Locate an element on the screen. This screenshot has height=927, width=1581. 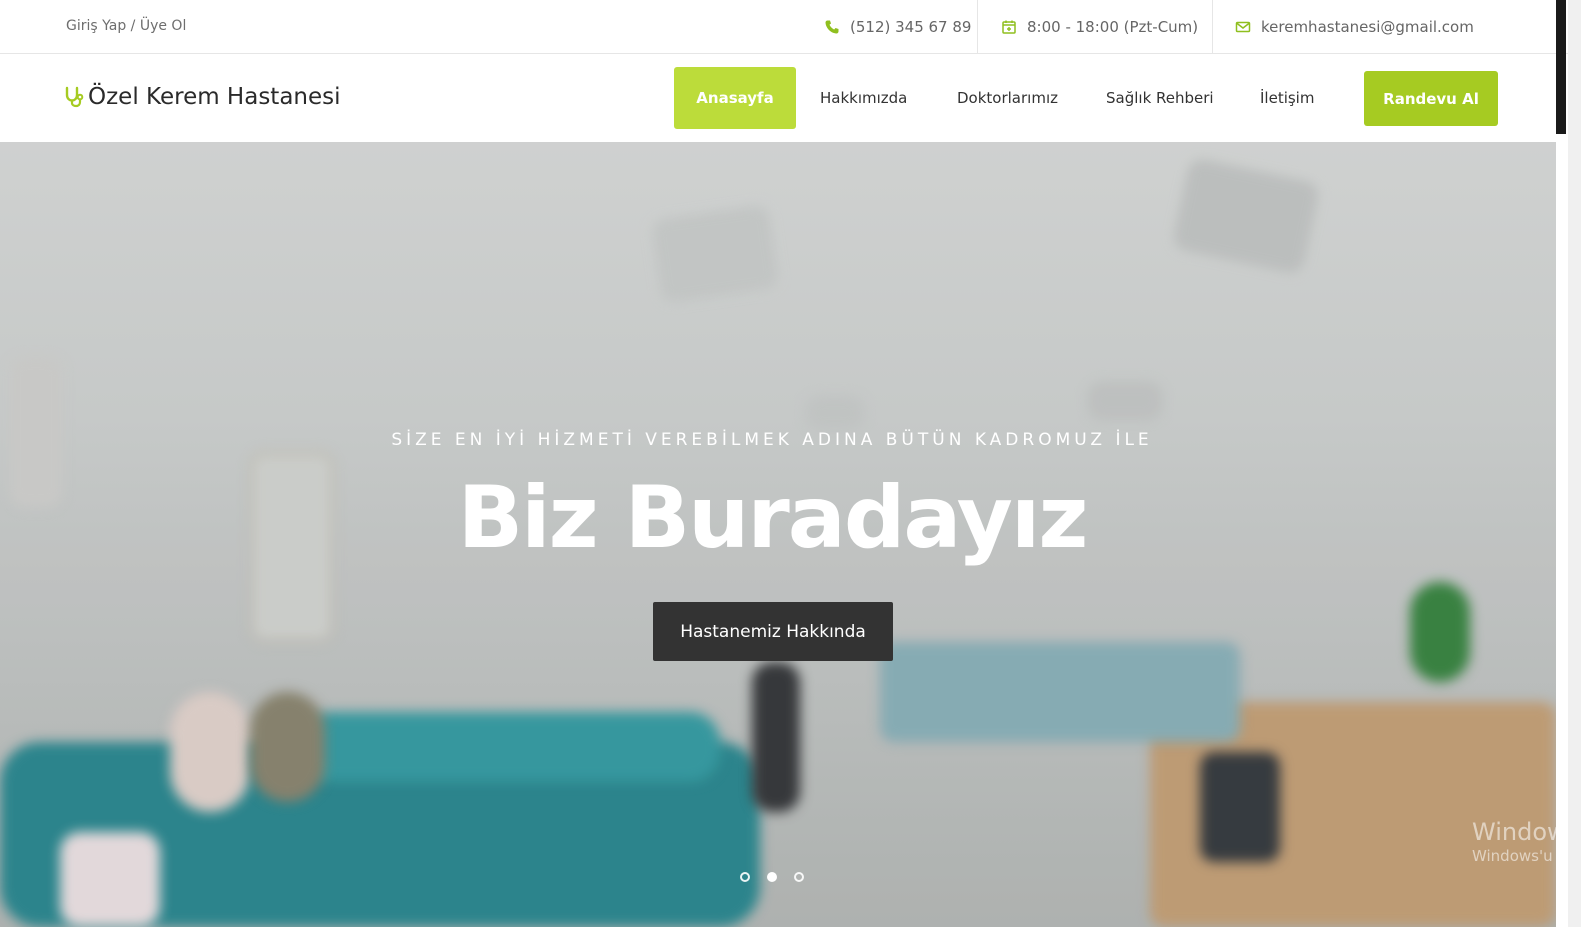
nav-health-guide: Sağlık Rehberi is located at coordinates (1160, 98).